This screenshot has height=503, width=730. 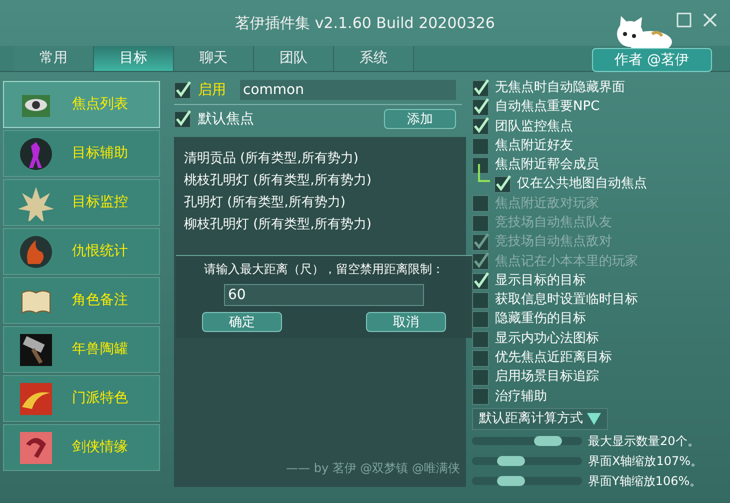 I want to click on author-button: 作者 @茗伊, so click(x=652, y=60).